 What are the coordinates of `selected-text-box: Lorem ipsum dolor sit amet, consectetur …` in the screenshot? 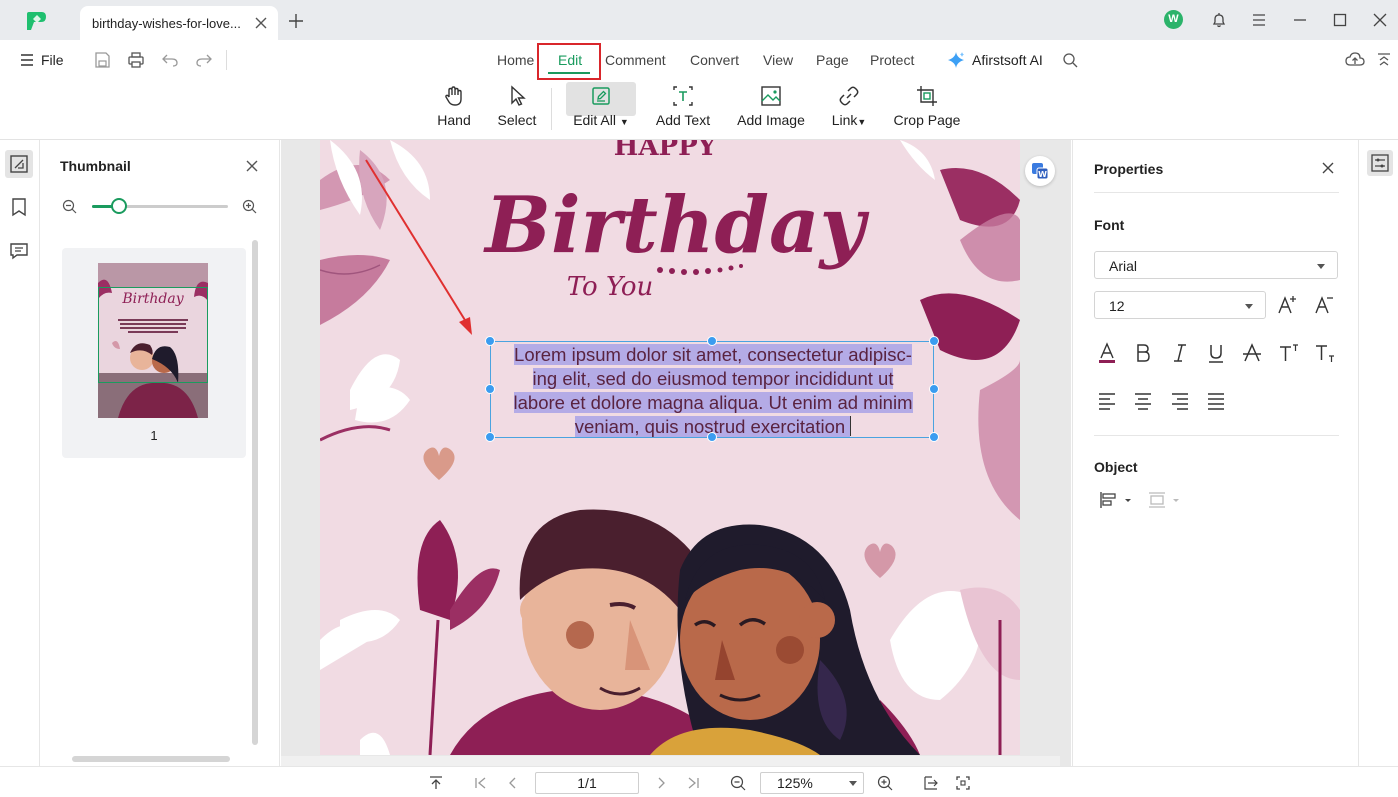 It's located at (712, 389).